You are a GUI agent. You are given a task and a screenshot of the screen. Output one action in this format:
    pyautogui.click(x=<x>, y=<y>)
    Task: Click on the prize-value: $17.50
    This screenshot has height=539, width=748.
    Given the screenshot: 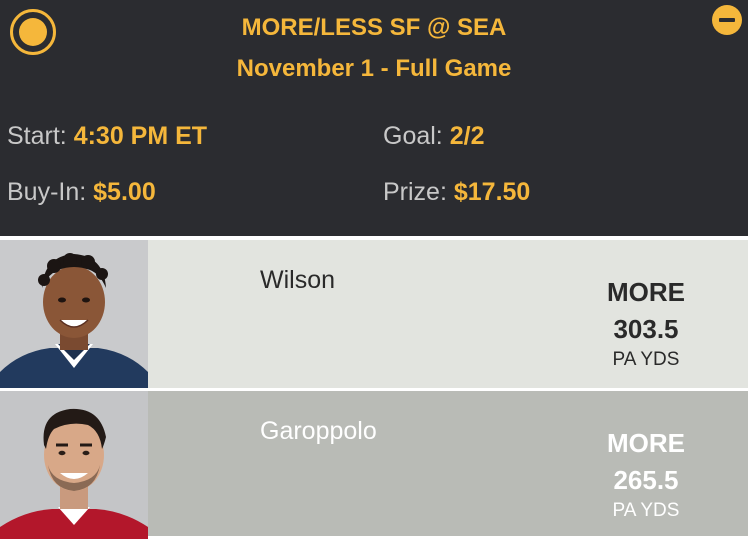 What is the action you would take?
    pyautogui.click(x=492, y=192)
    